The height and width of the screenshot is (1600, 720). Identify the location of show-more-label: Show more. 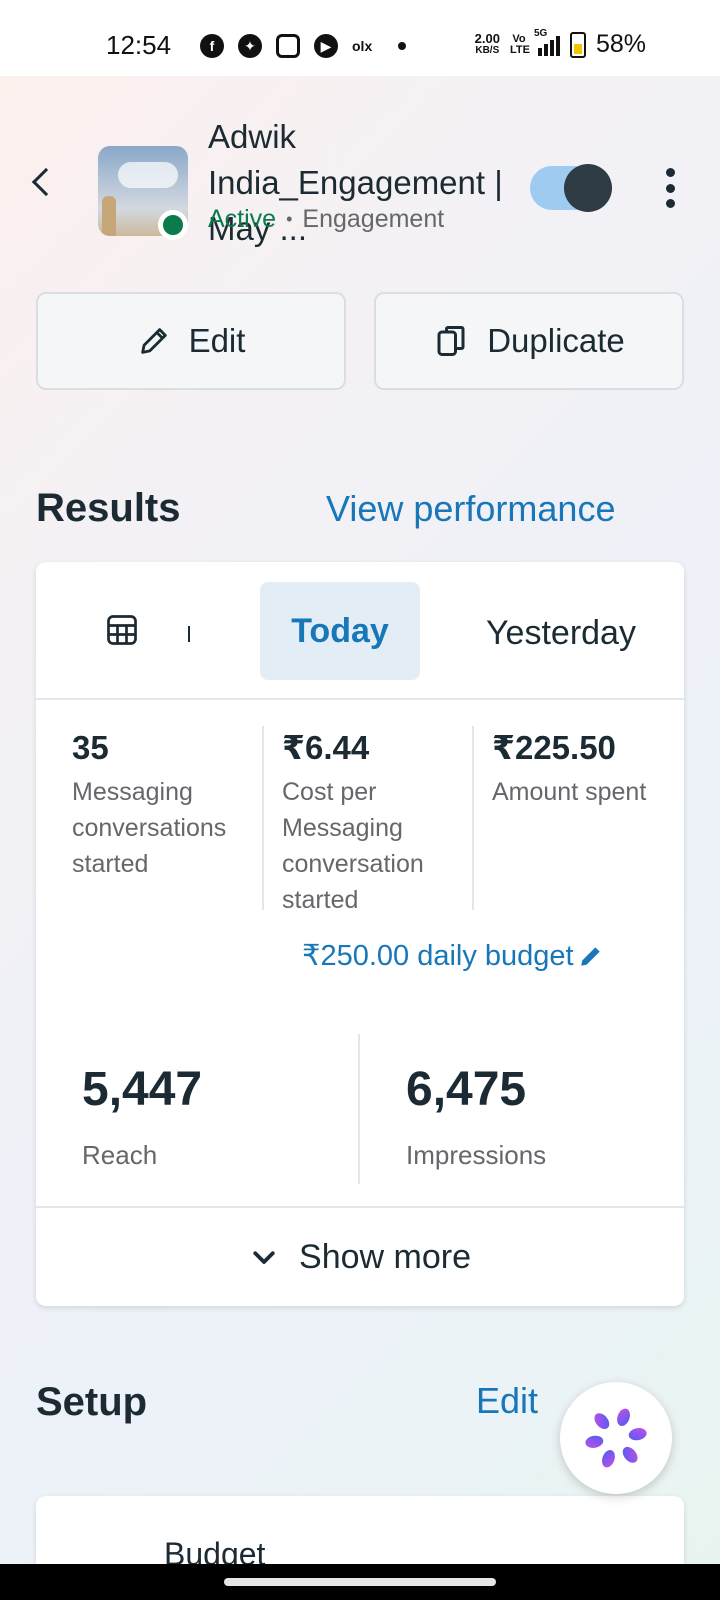
(385, 1256).